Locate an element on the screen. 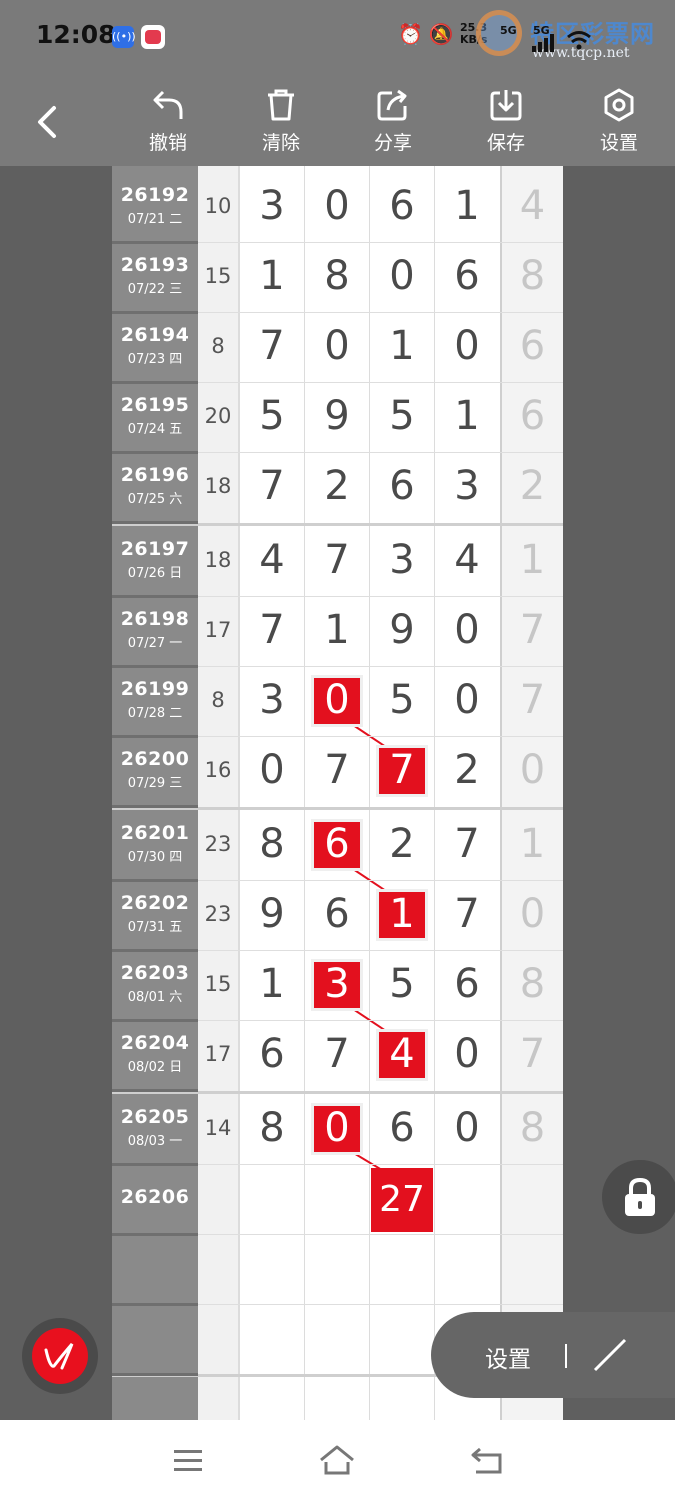 This screenshot has width=675, height=1500. issue-cell: 26199 07/28 二 is located at coordinates (155, 699).